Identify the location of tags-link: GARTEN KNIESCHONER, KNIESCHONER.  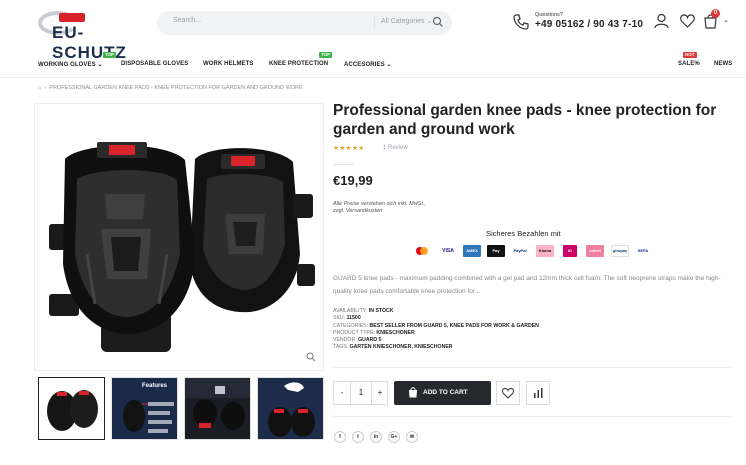
(401, 347).